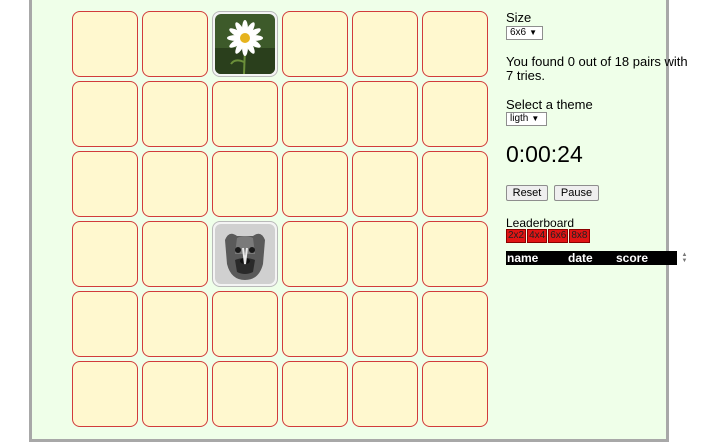 Image resolution: width=708 pixels, height=442 pixels. I want to click on boxer-dog-photo, so click(245, 254).